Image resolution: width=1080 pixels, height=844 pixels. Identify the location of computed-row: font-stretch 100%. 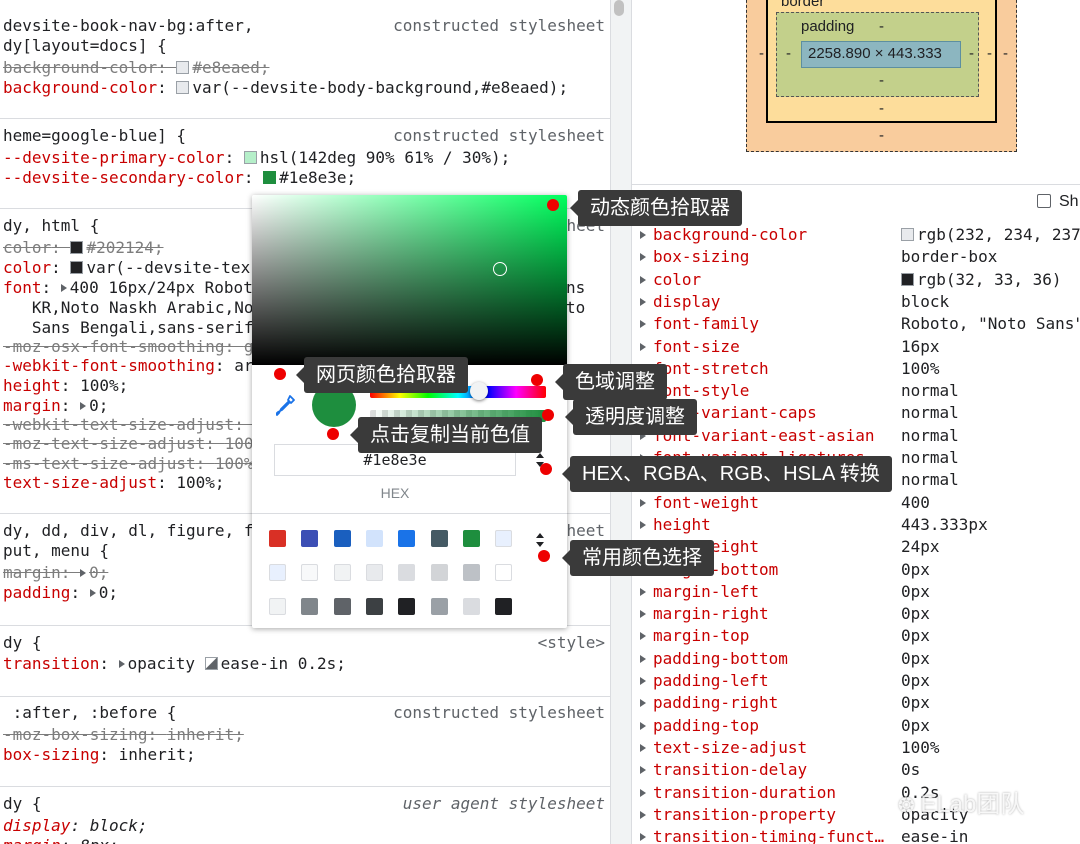
(857, 369).